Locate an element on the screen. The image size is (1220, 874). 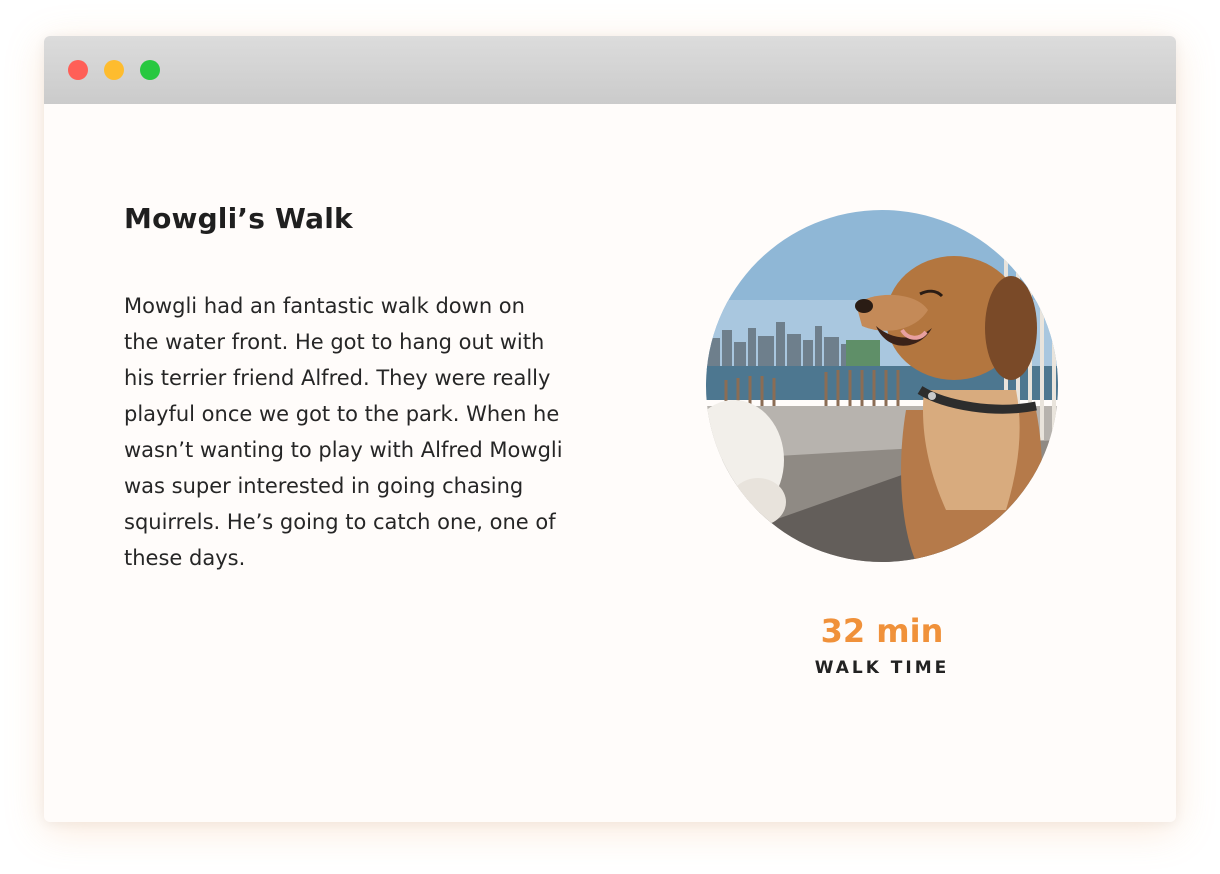
walk-time-value: 32 min is located at coordinates (882, 631).